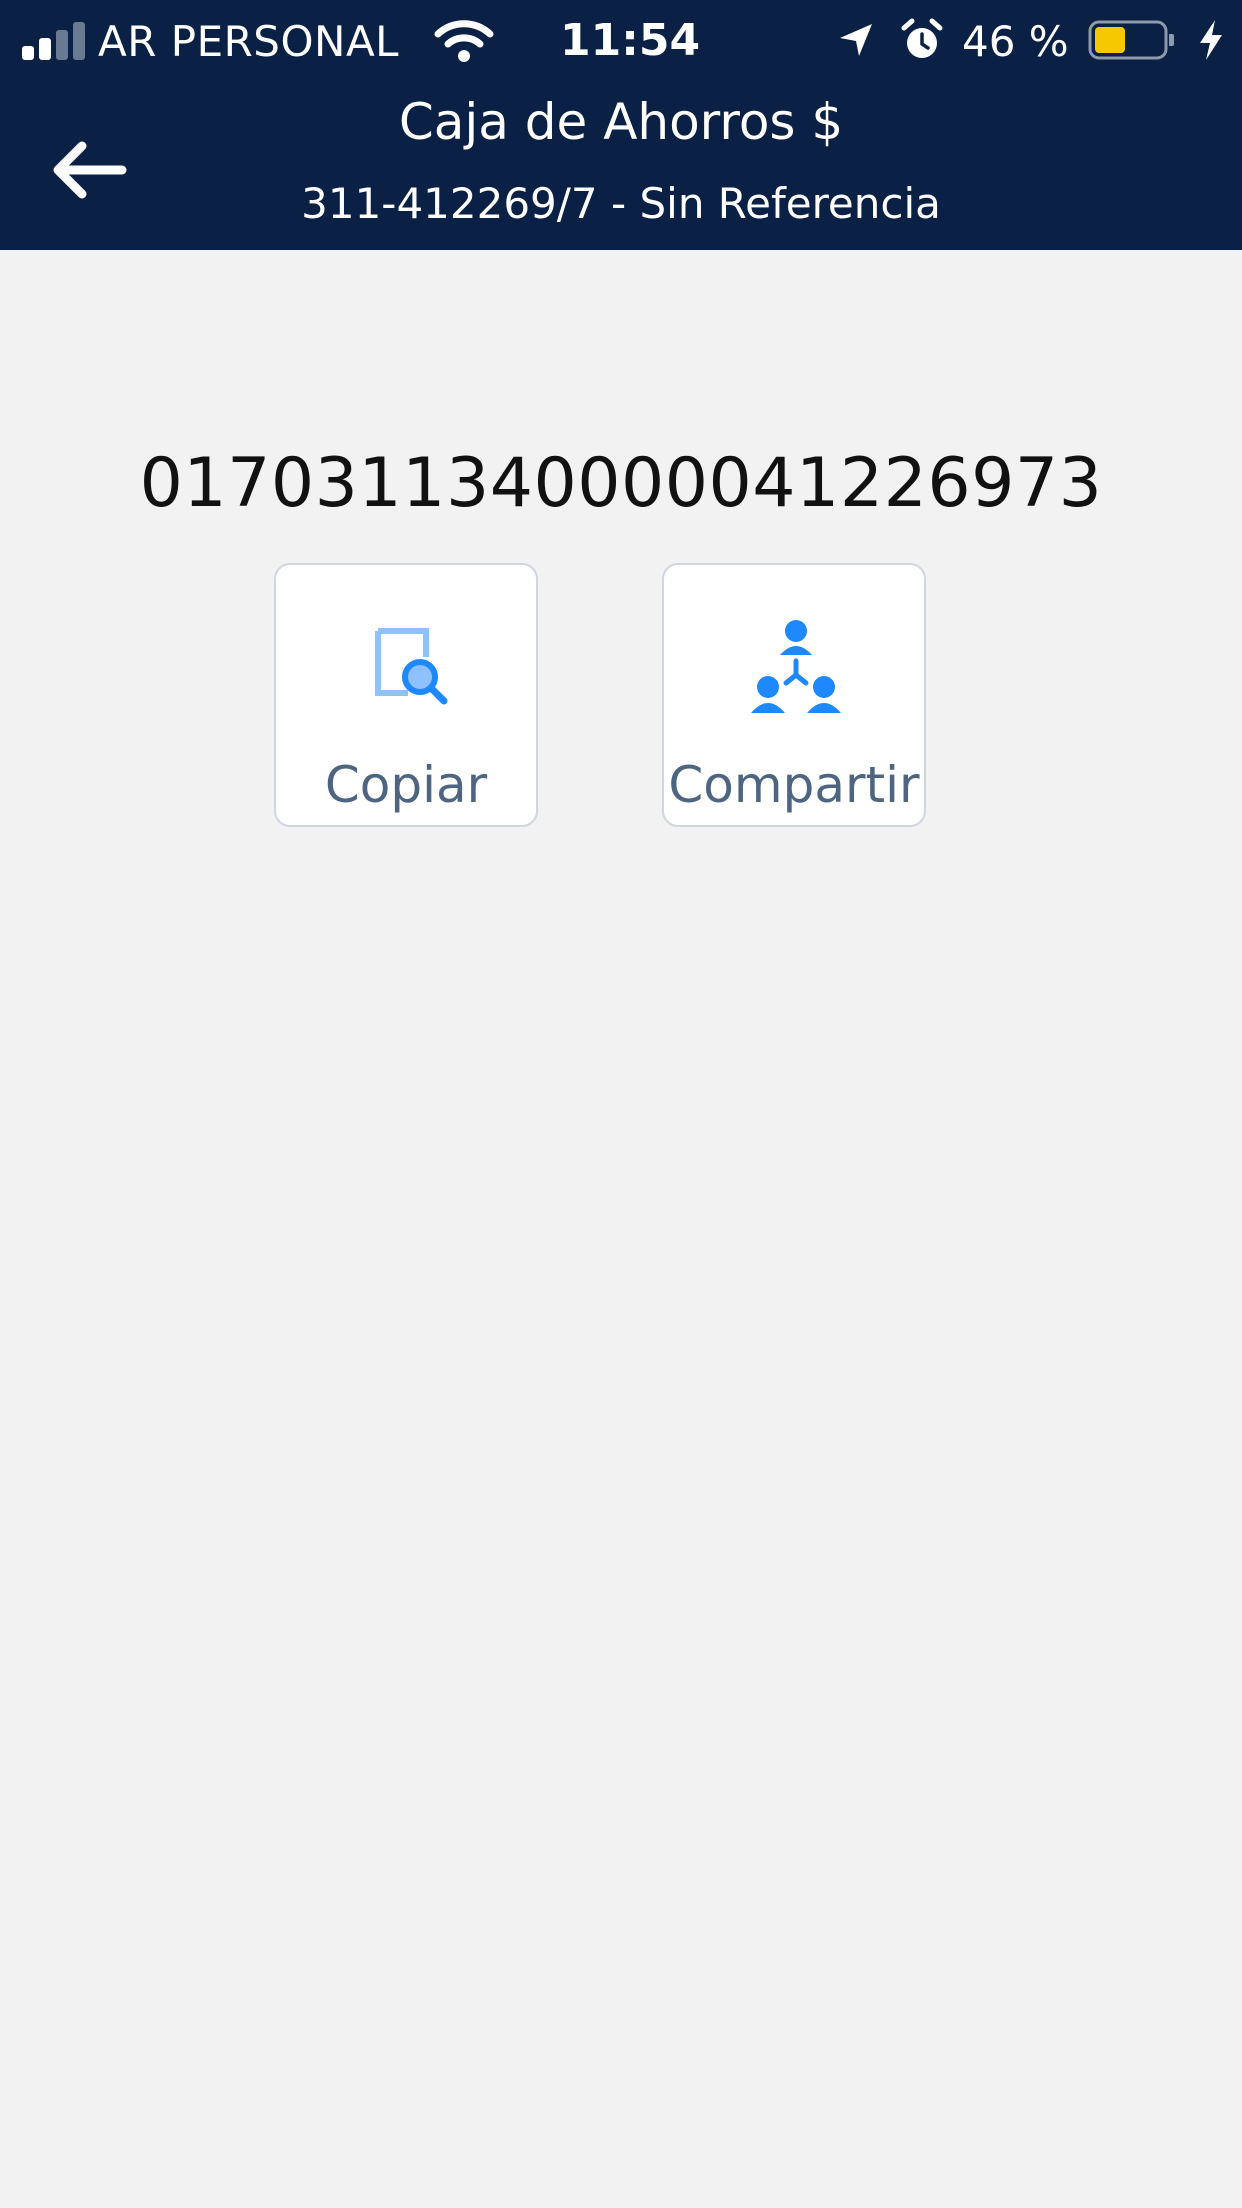 The width and height of the screenshot is (1242, 2208). I want to click on share-label: Compartir, so click(794, 785).